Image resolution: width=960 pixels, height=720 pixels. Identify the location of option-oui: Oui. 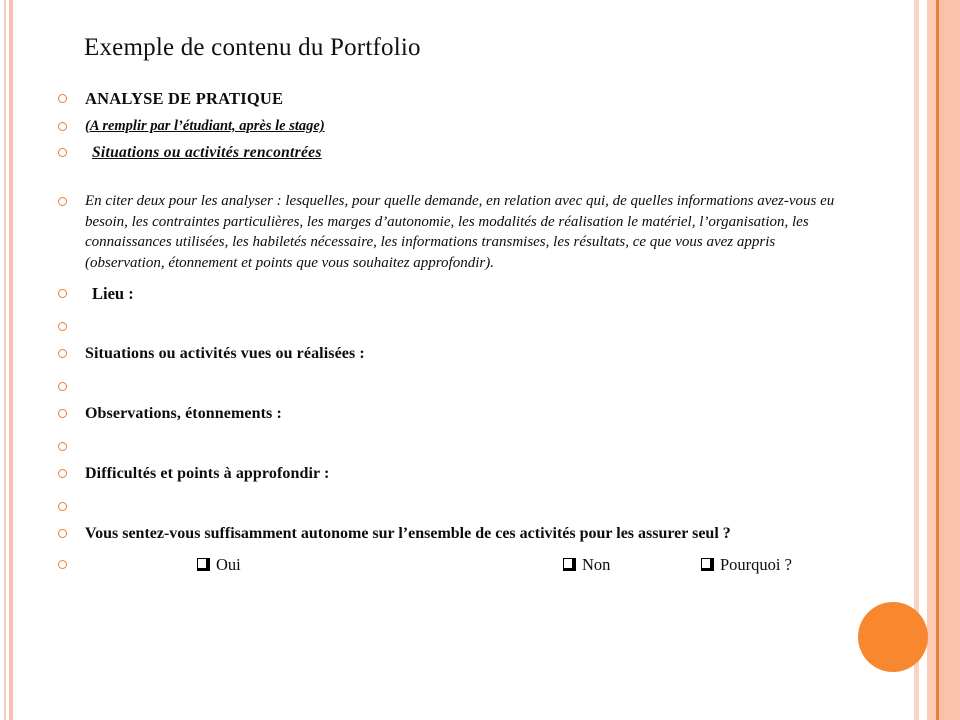
(219, 565).